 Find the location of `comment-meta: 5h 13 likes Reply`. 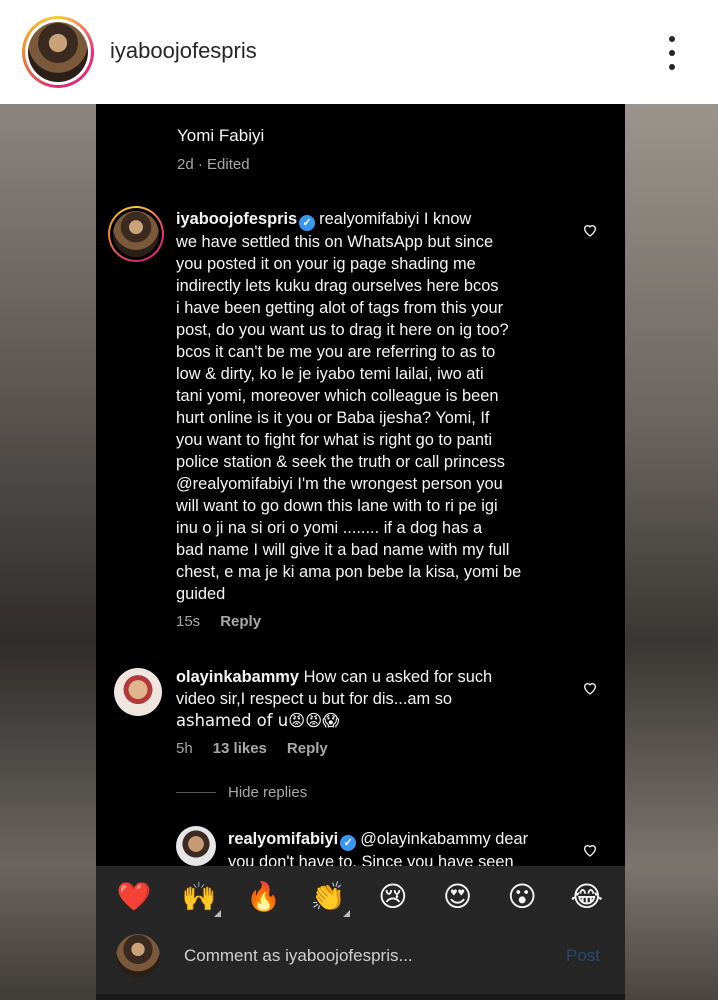

comment-meta: 5h 13 likes Reply is located at coordinates (252, 748).